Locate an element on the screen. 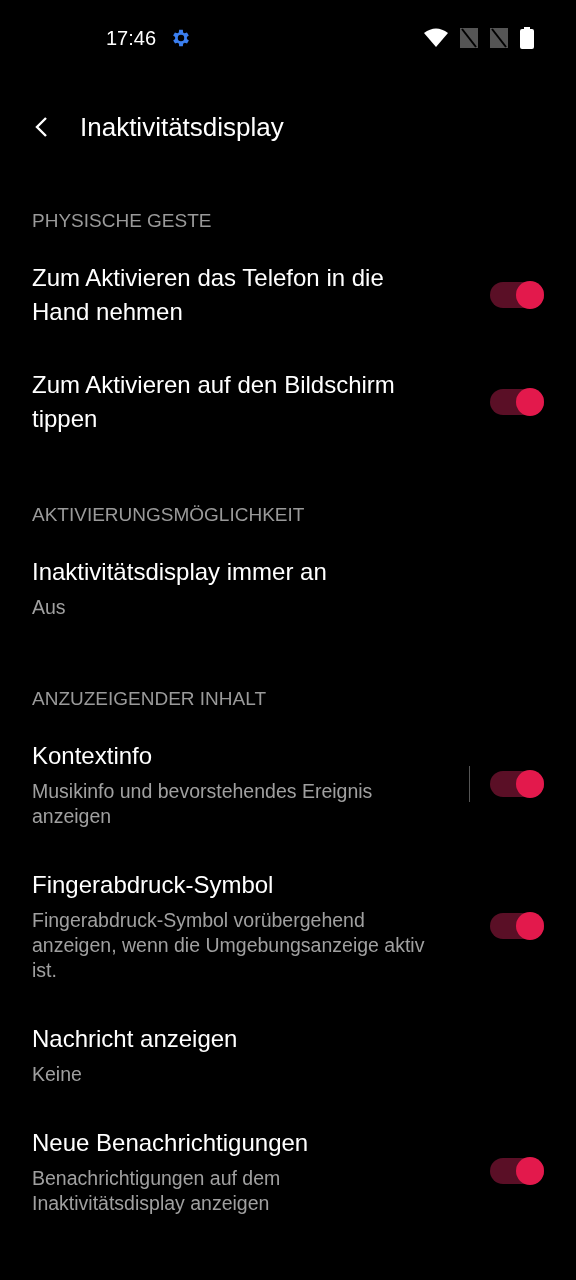 Image resolution: width=576 pixels, height=1280 pixels. setting-title: Zum Aktivieren das Telefon in die Hand nehmen is located at coordinates (208, 295).